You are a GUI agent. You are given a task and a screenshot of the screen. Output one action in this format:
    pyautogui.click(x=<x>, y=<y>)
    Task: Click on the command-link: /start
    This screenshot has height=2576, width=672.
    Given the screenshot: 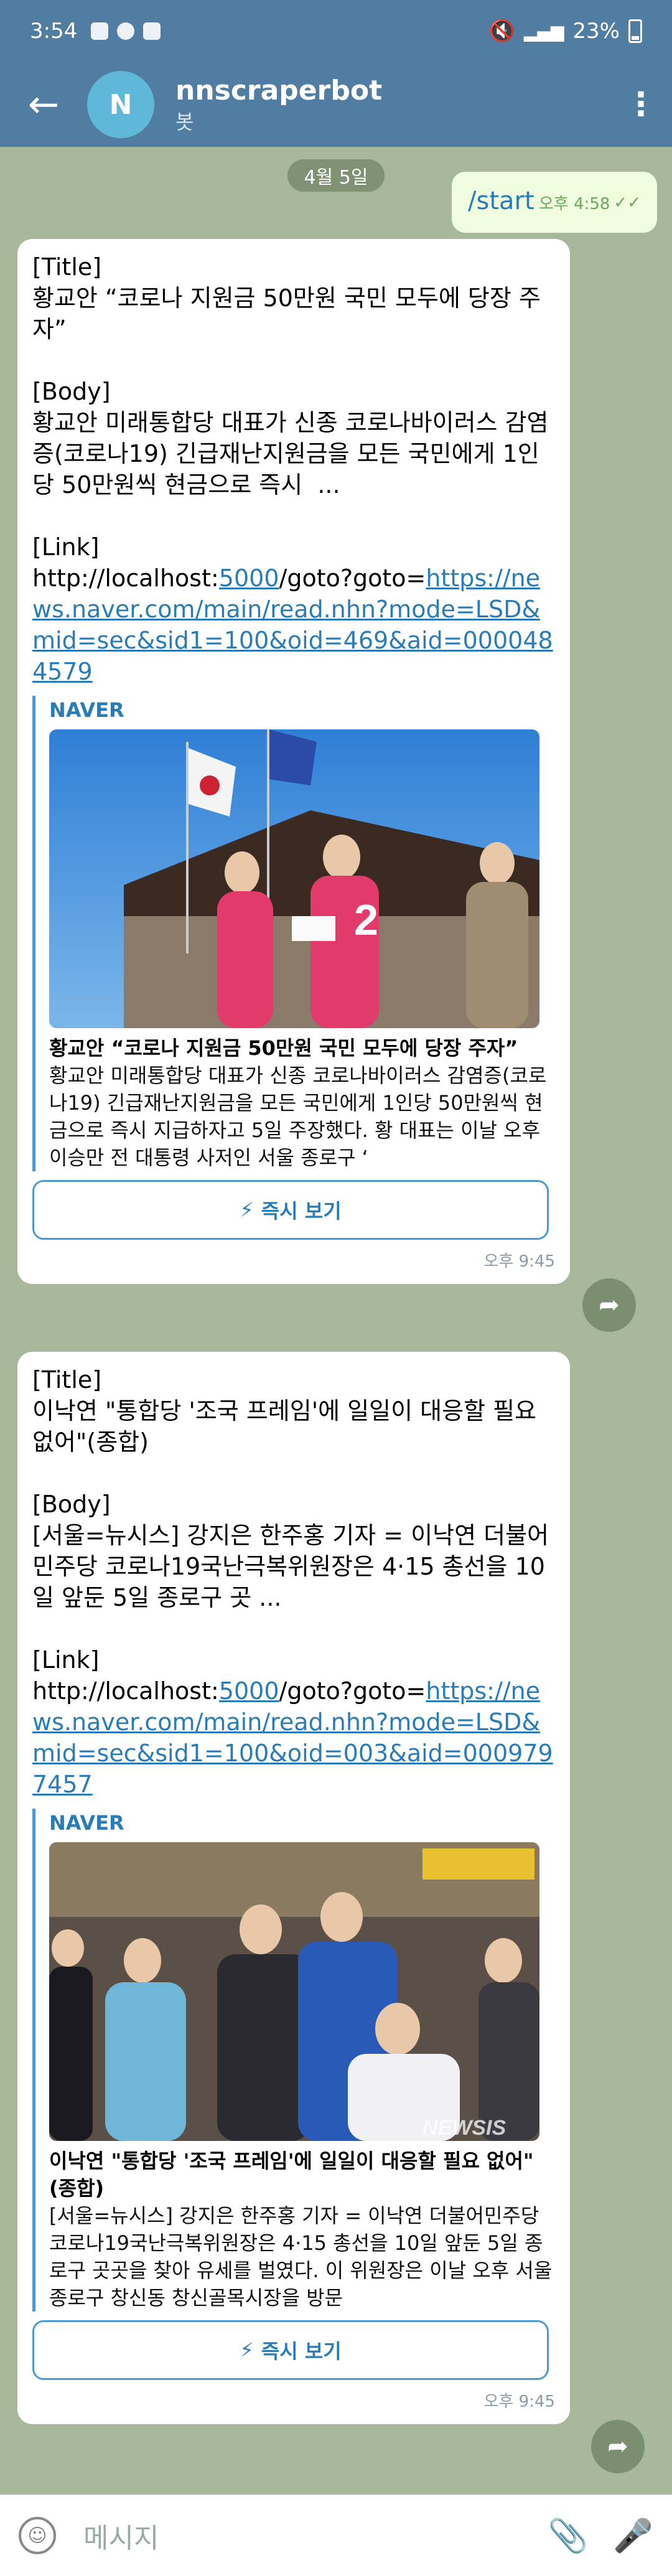 What is the action you would take?
    pyautogui.click(x=501, y=201)
    